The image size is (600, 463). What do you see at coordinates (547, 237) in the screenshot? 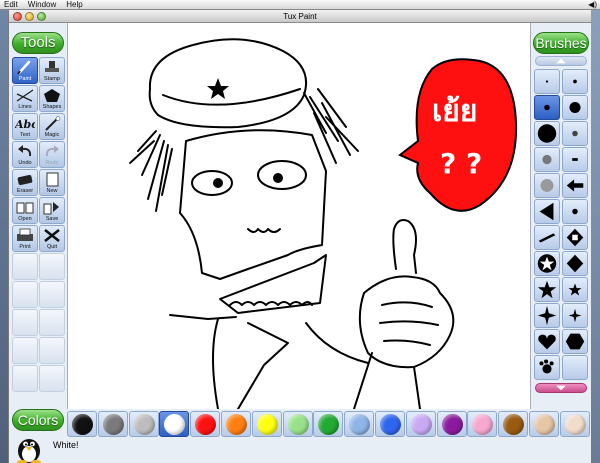
I see `brush-diagonal` at bounding box center [547, 237].